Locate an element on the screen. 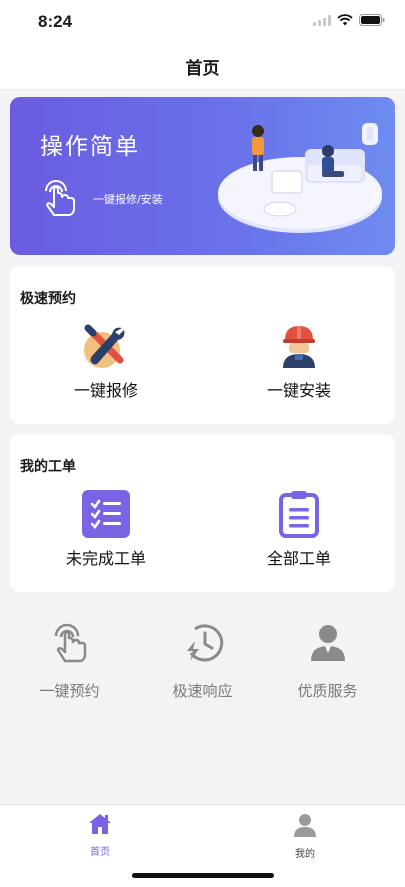 This screenshot has width=405, height=887. feature-fast-response: 极速响应 is located at coordinates (202, 659).